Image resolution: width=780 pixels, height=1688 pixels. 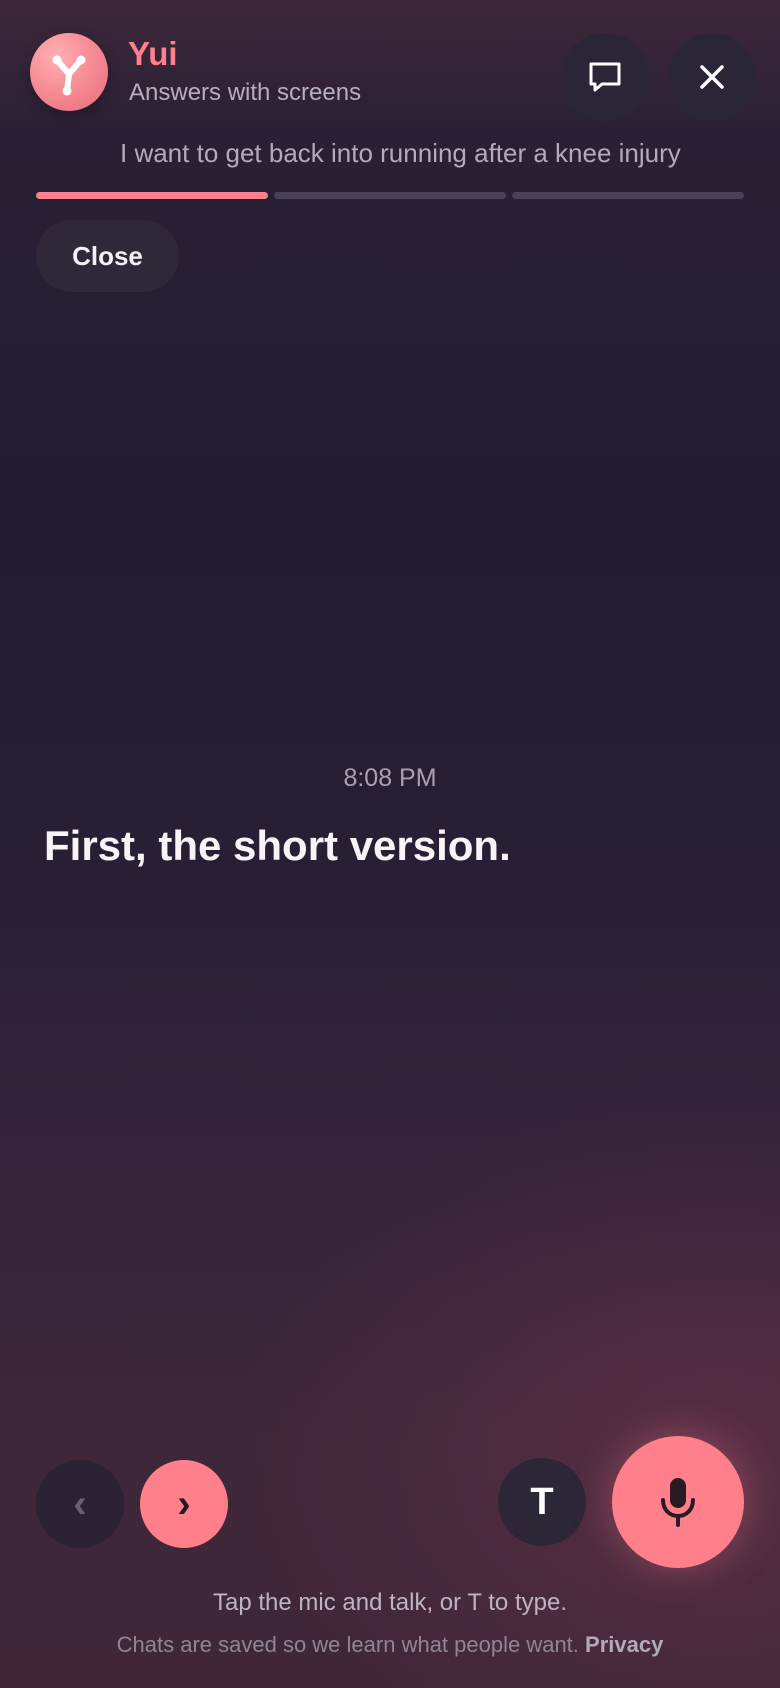 I want to click on mic-button, so click(x=678, y=1502).